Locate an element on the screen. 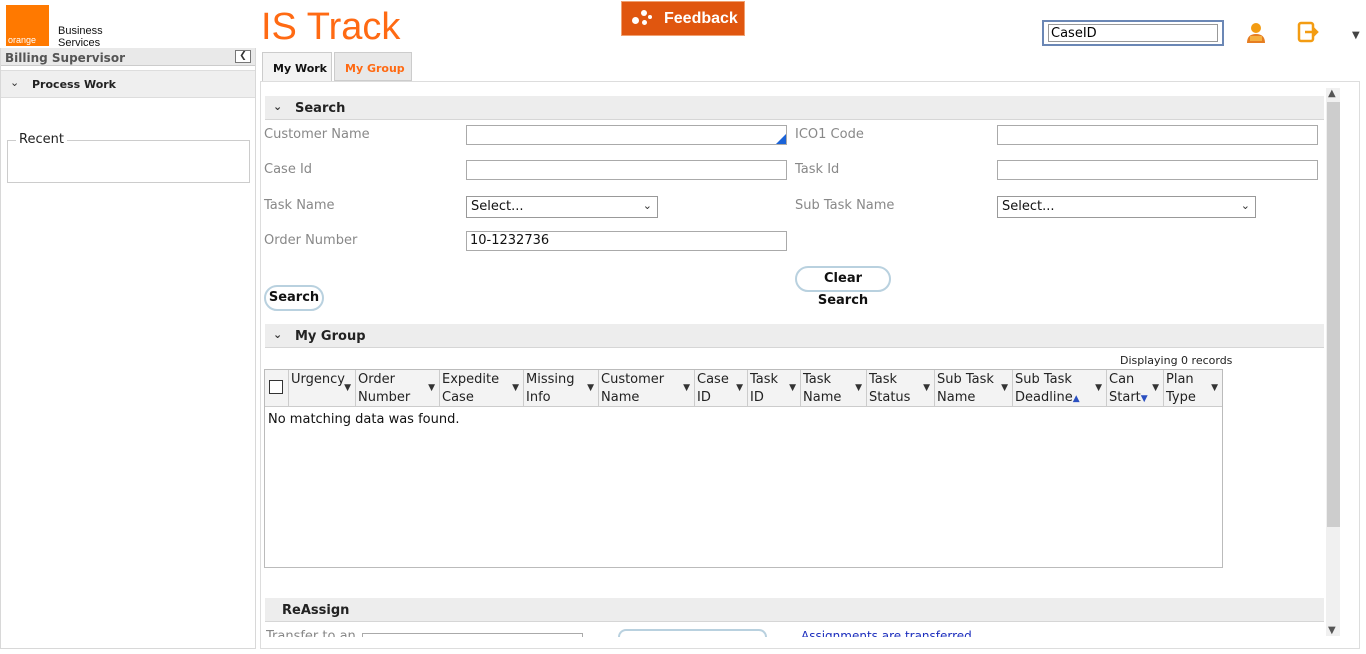  transfer-message: Assignments are transferred is located at coordinates (886, 633).